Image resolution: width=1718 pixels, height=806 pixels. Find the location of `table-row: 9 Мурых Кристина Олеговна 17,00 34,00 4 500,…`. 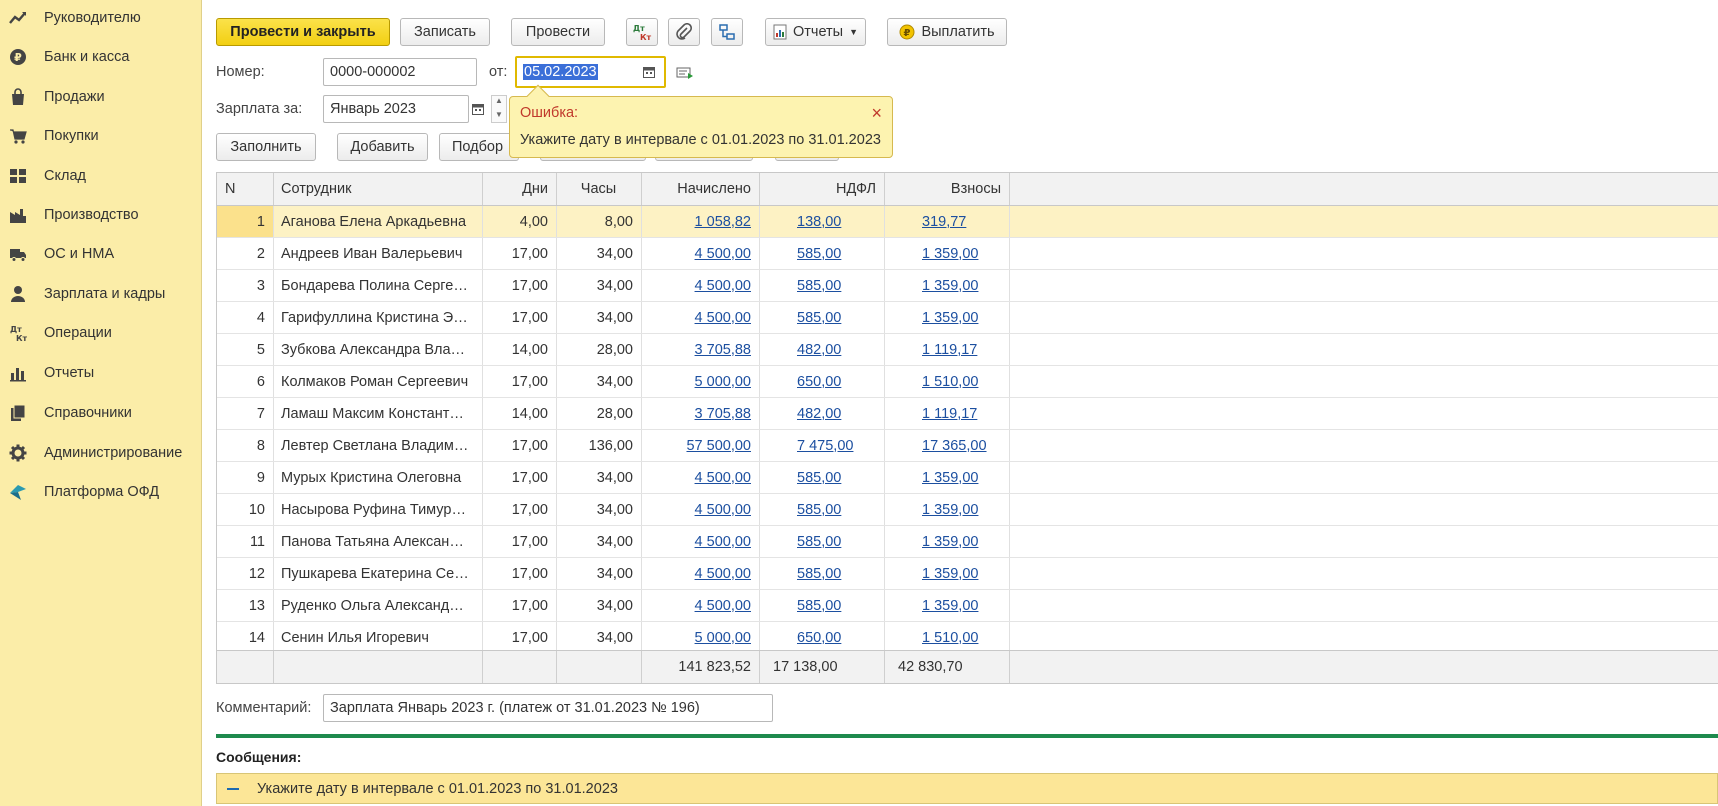

table-row: 9 Мурых Кристина Олеговна 17,00 34,00 4 500,… is located at coordinates (967, 478).